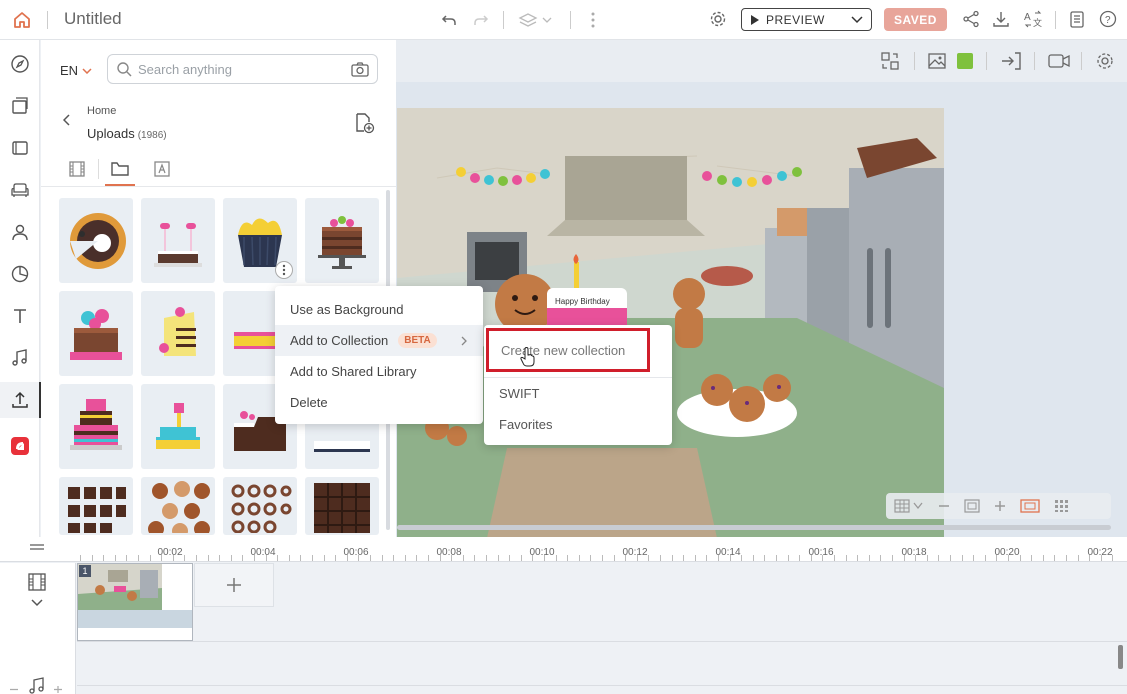 Image resolution: width=1127 pixels, height=694 pixels. What do you see at coordinates (1030, 506) in the screenshot?
I see `aspect-ratio-icon` at bounding box center [1030, 506].